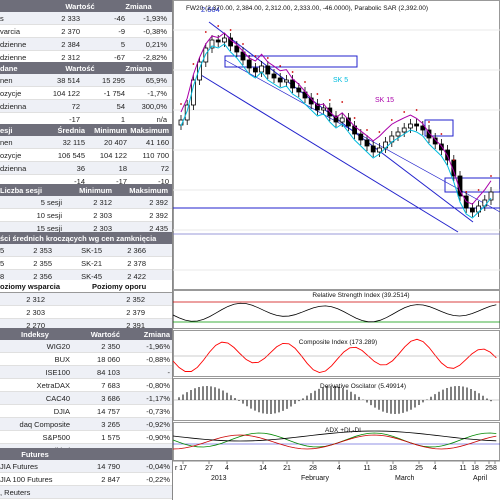 The width and height of the screenshot is (500, 500). Describe the element at coordinates (86, 299) in the screenshot. I see `table-row: 2 312 2 352` at that location.